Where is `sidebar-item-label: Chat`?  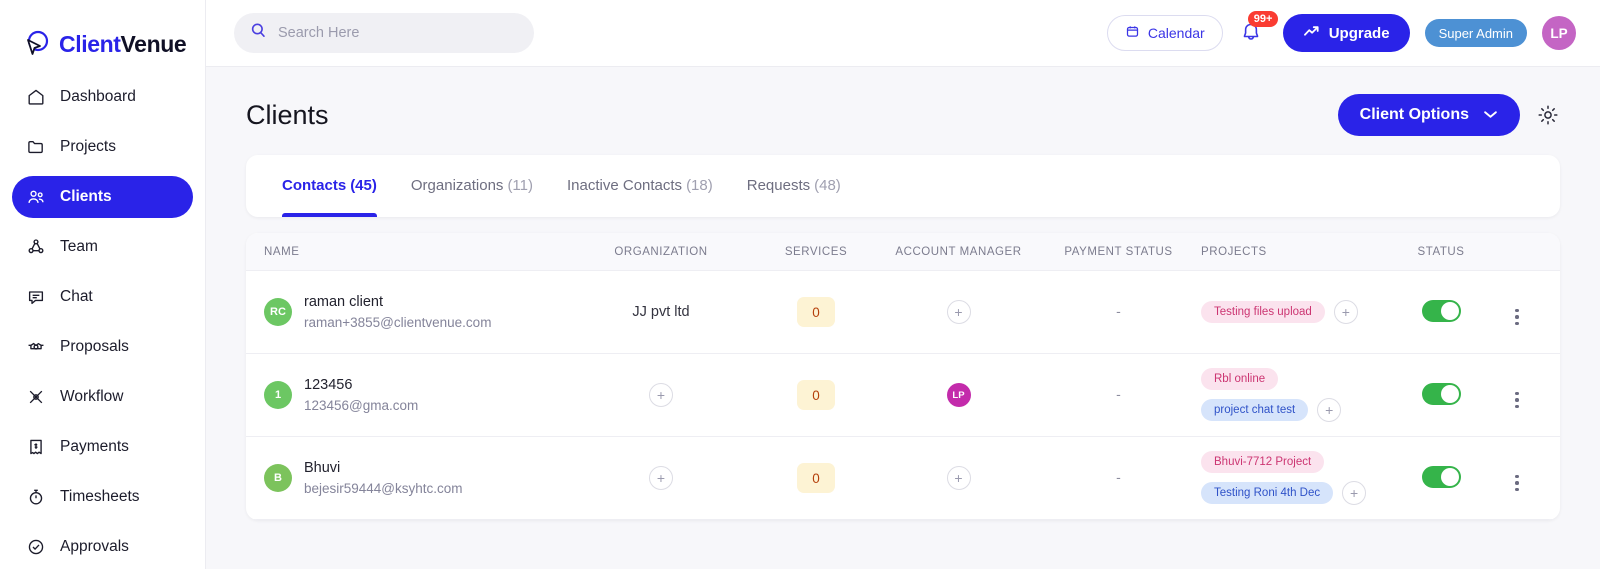
sidebar-item-label: Chat is located at coordinates (76, 296).